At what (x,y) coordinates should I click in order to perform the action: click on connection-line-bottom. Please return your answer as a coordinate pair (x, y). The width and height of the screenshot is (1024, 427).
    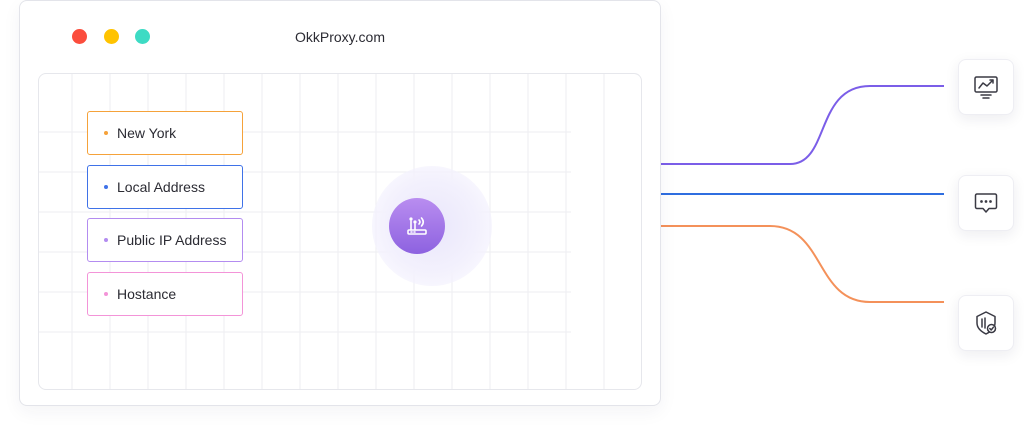
    Looking at the image, I should click on (802, 264).